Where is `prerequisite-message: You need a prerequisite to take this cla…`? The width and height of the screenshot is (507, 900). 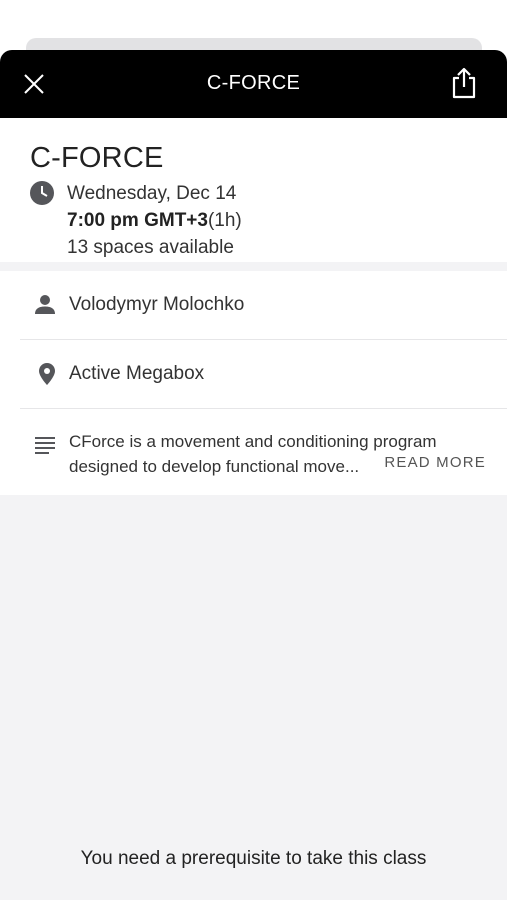 prerequisite-message: You need a prerequisite to take this cla… is located at coordinates (253, 858).